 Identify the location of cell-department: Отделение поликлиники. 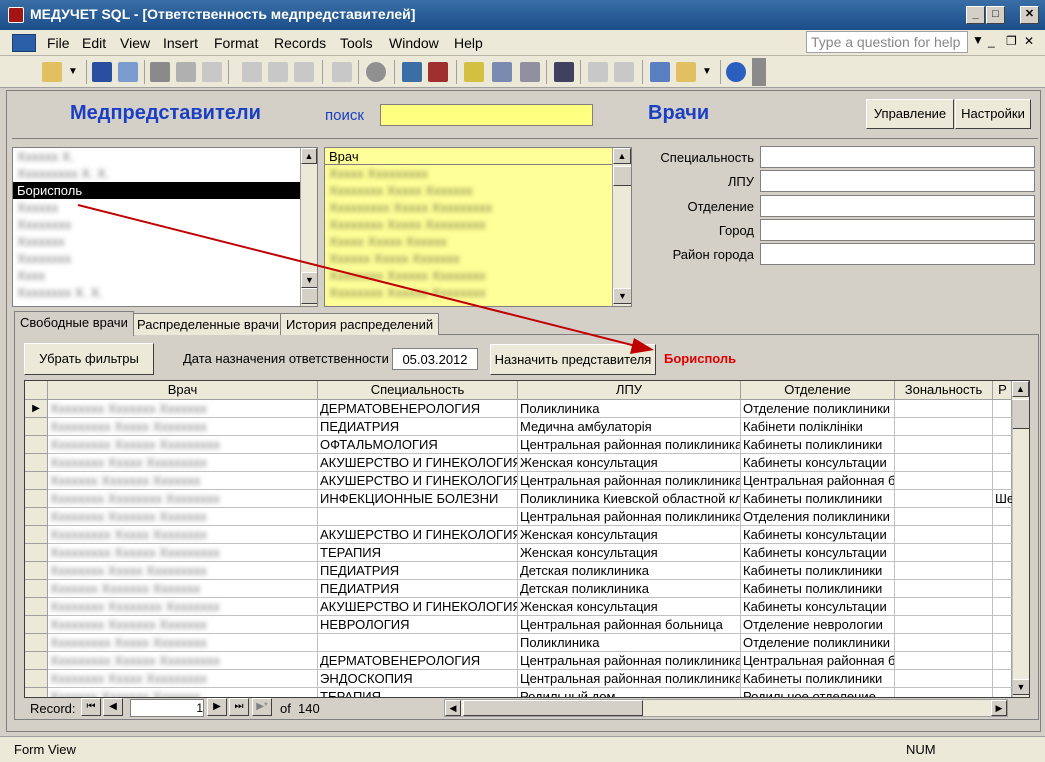
(818, 409).